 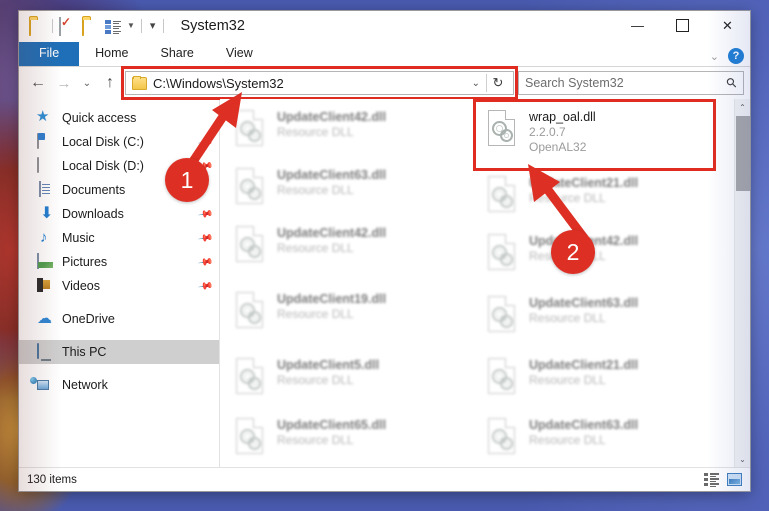 I want to click on folder-icon, so click(x=37, y=26).